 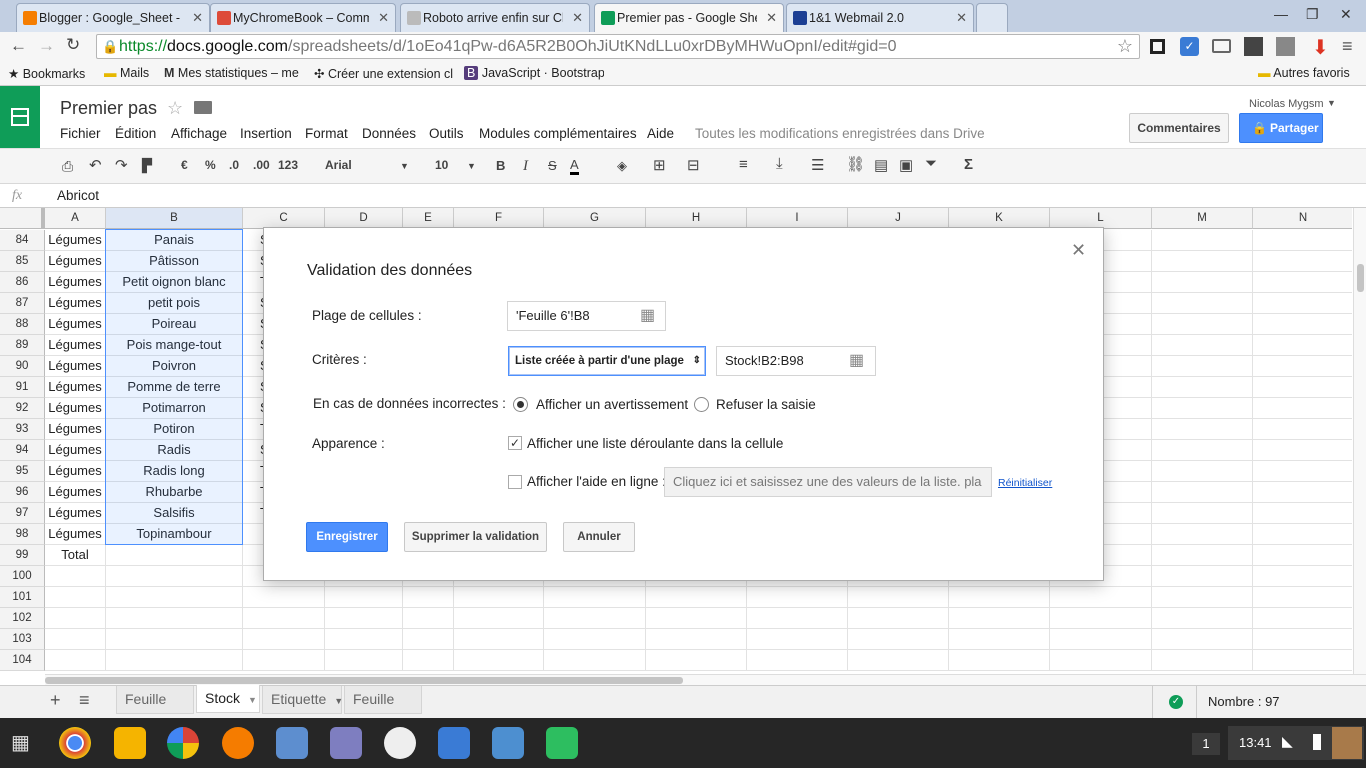 What do you see at coordinates (595, 218) in the screenshot?
I see `column-header-g: G` at bounding box center [595, 218].